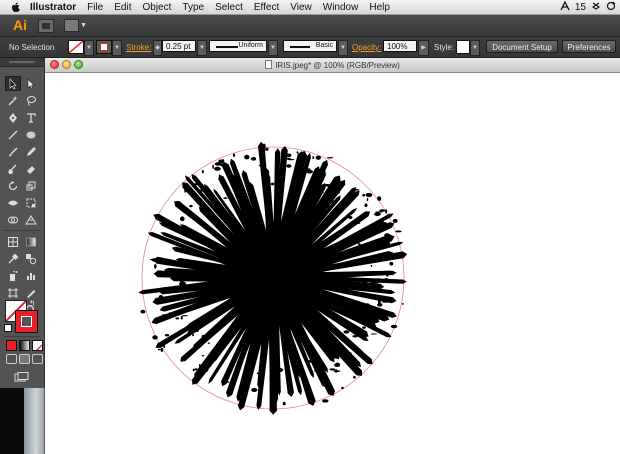 The width and height of the screenshot is (620, 454). I want to click on arrange-documents-button: ▼, so click(75, 25).